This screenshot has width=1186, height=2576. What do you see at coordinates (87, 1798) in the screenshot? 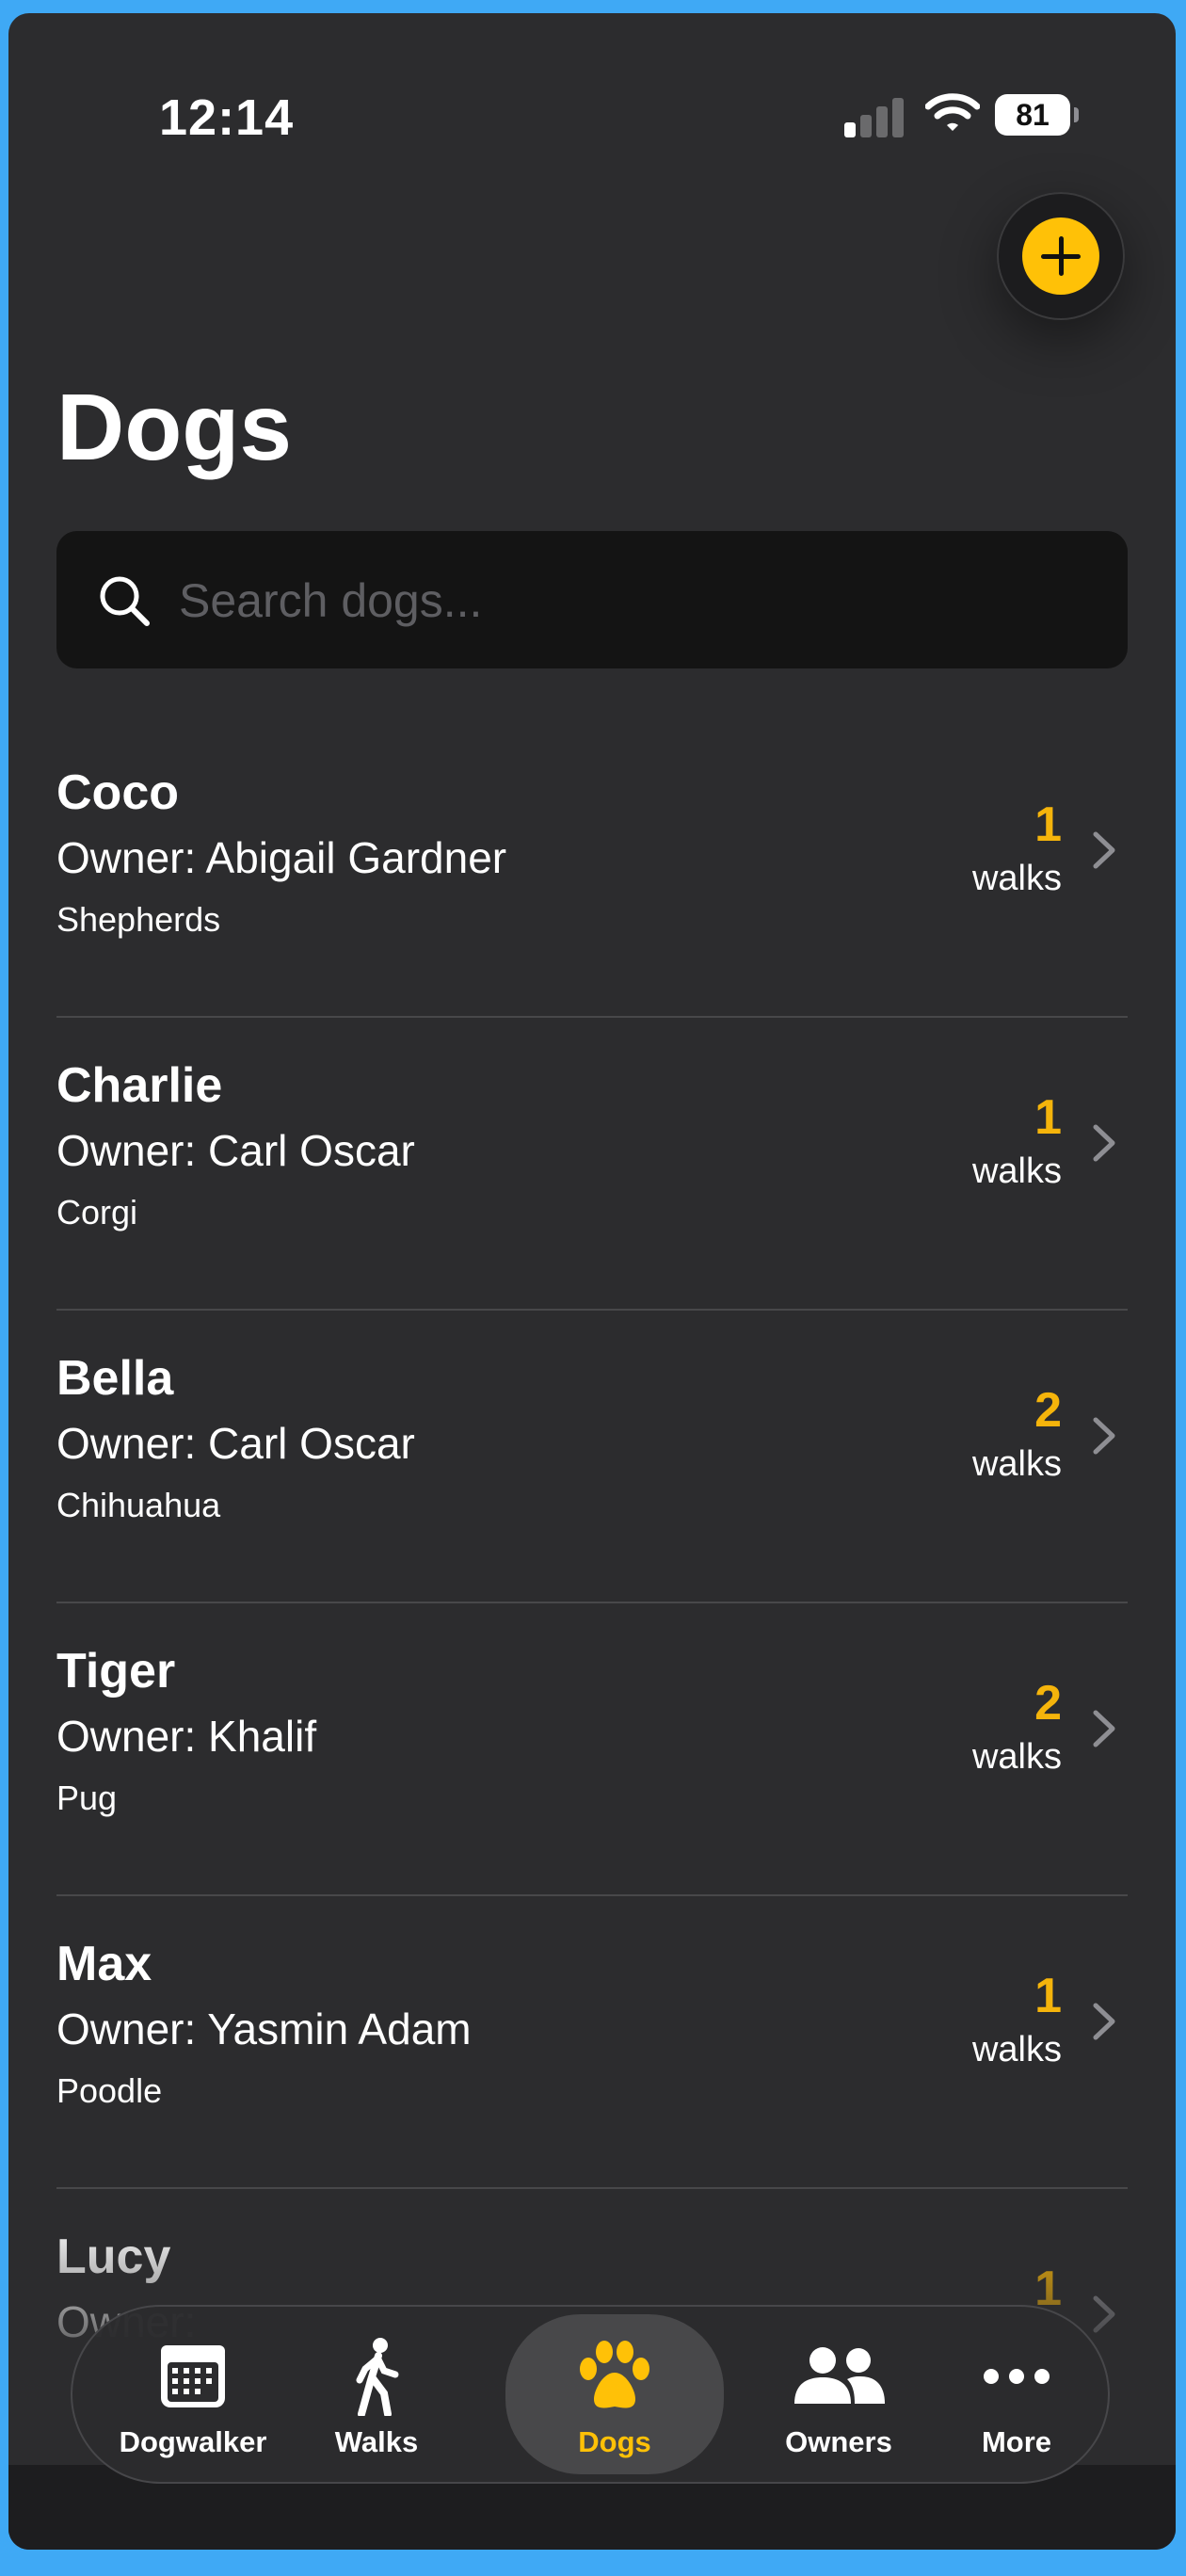
I see `dog-breed: Pug` at bounding box center [87, 1798].